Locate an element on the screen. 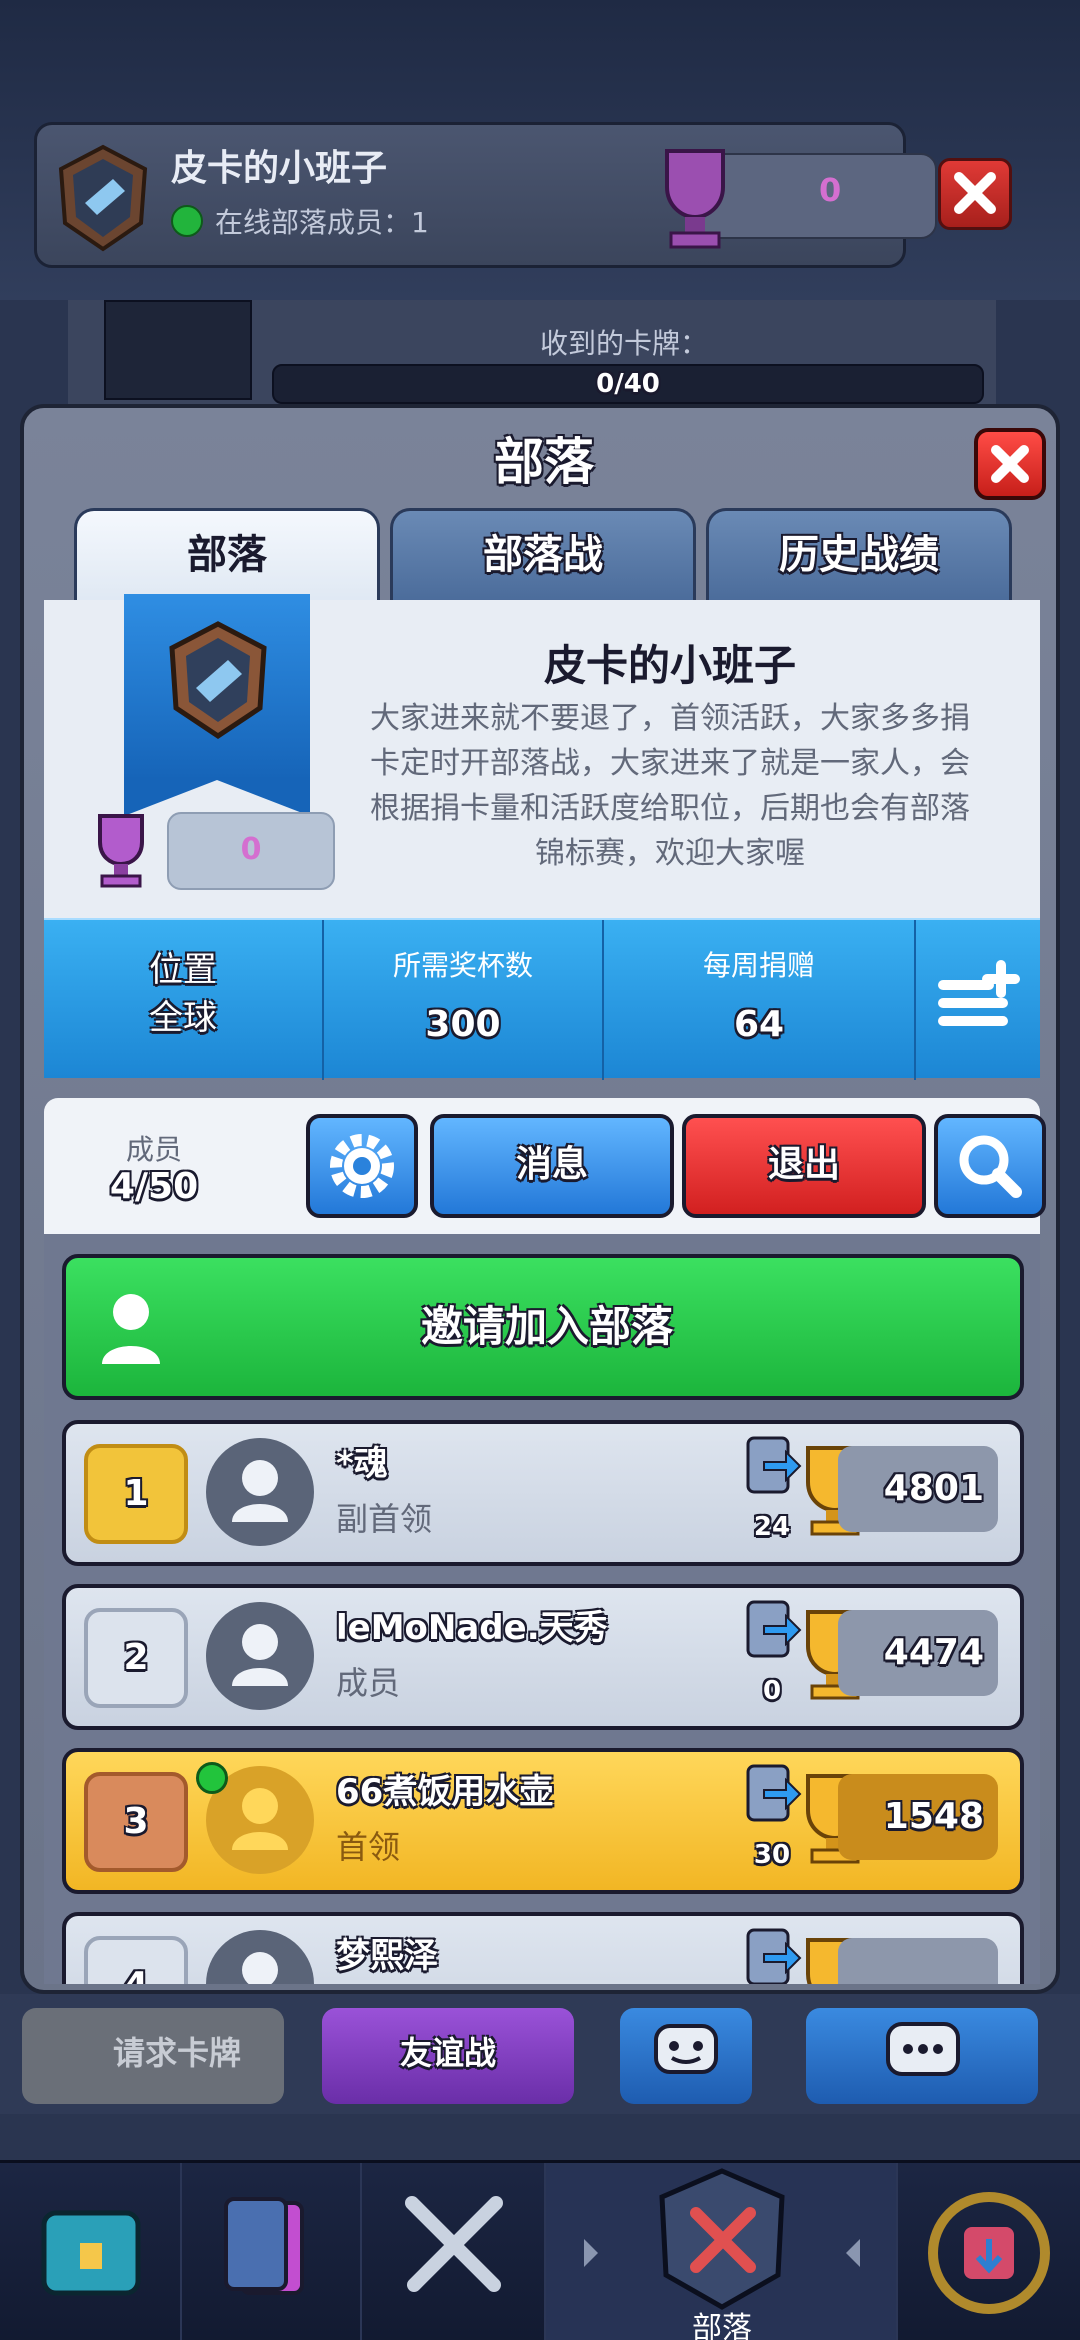 Image resolution: width=1080 pixels, height=2340 pixels. search-icon is located at coordinates (990, 1166).